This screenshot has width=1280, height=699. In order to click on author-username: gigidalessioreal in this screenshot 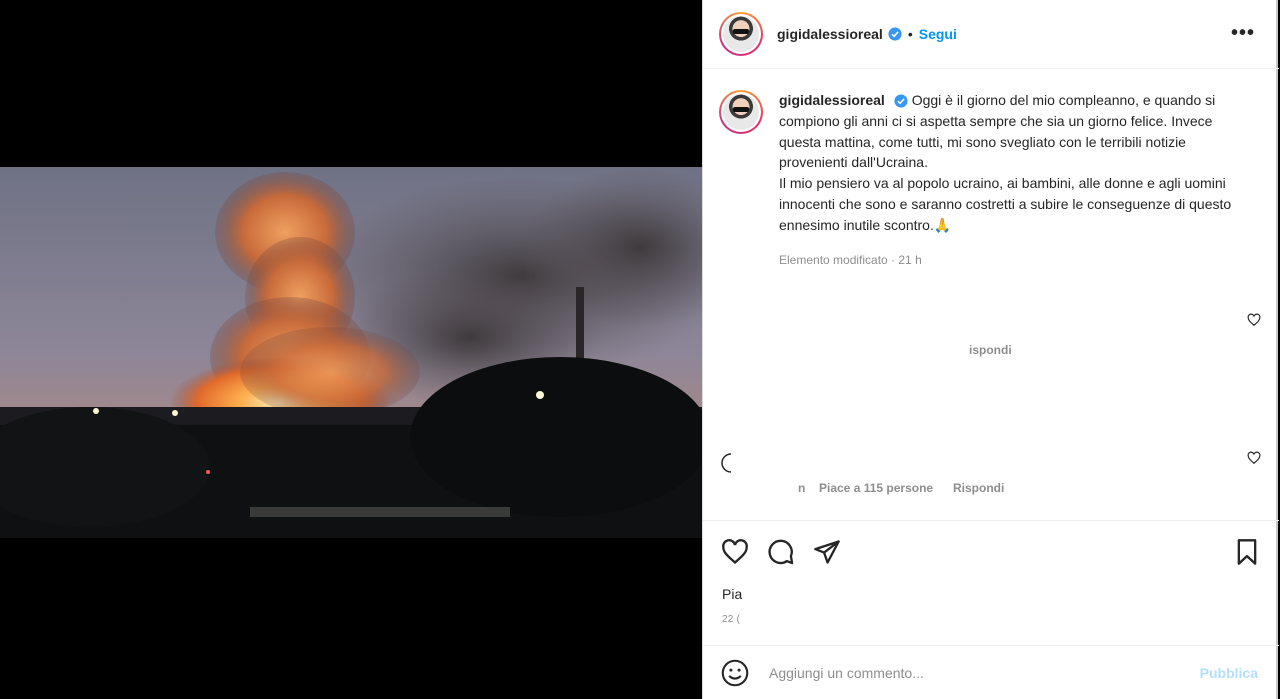, I will do `click(830, 34)`.